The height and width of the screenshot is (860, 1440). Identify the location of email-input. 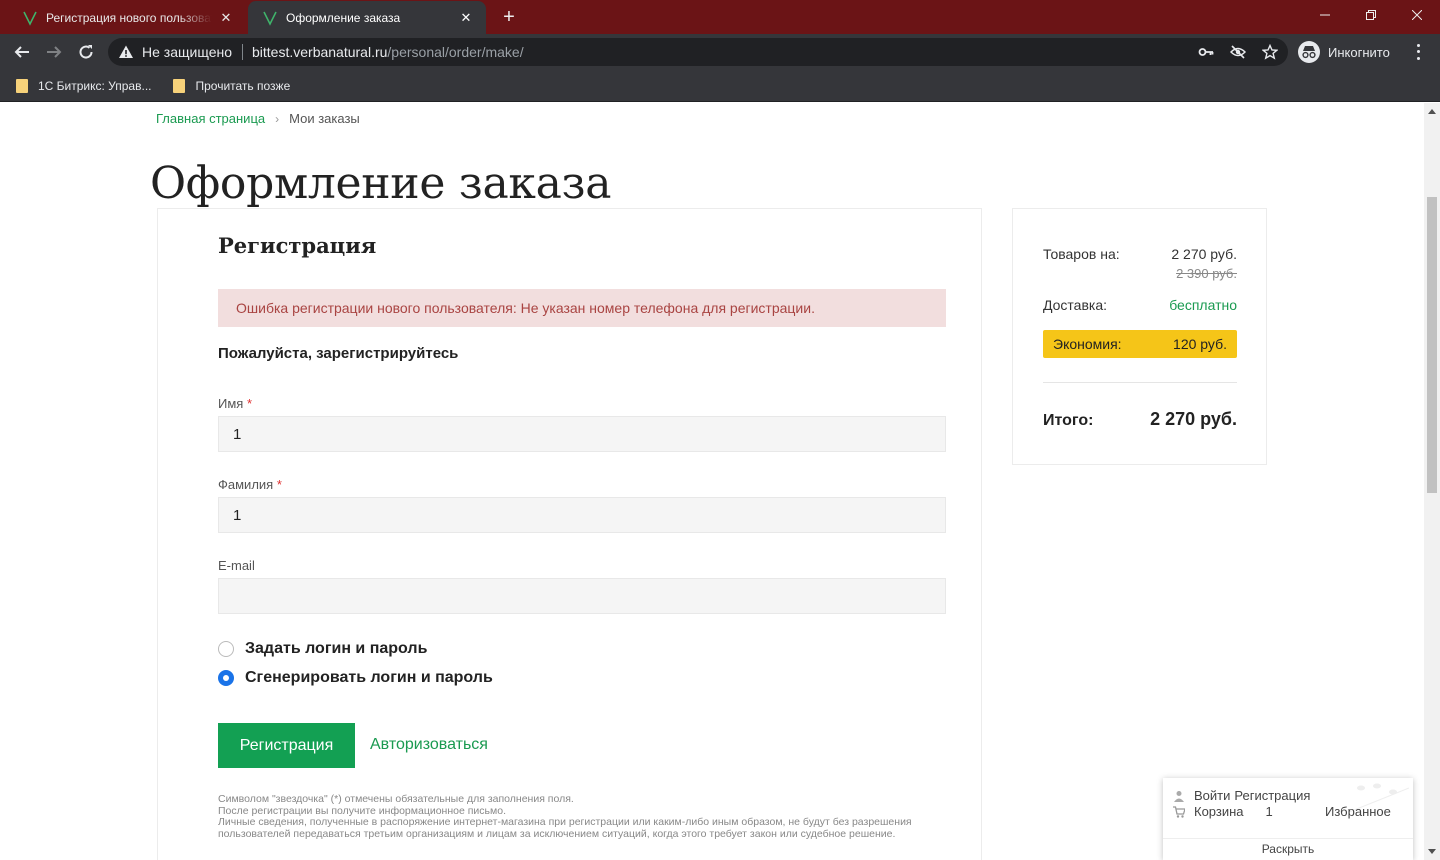
(582, 596).